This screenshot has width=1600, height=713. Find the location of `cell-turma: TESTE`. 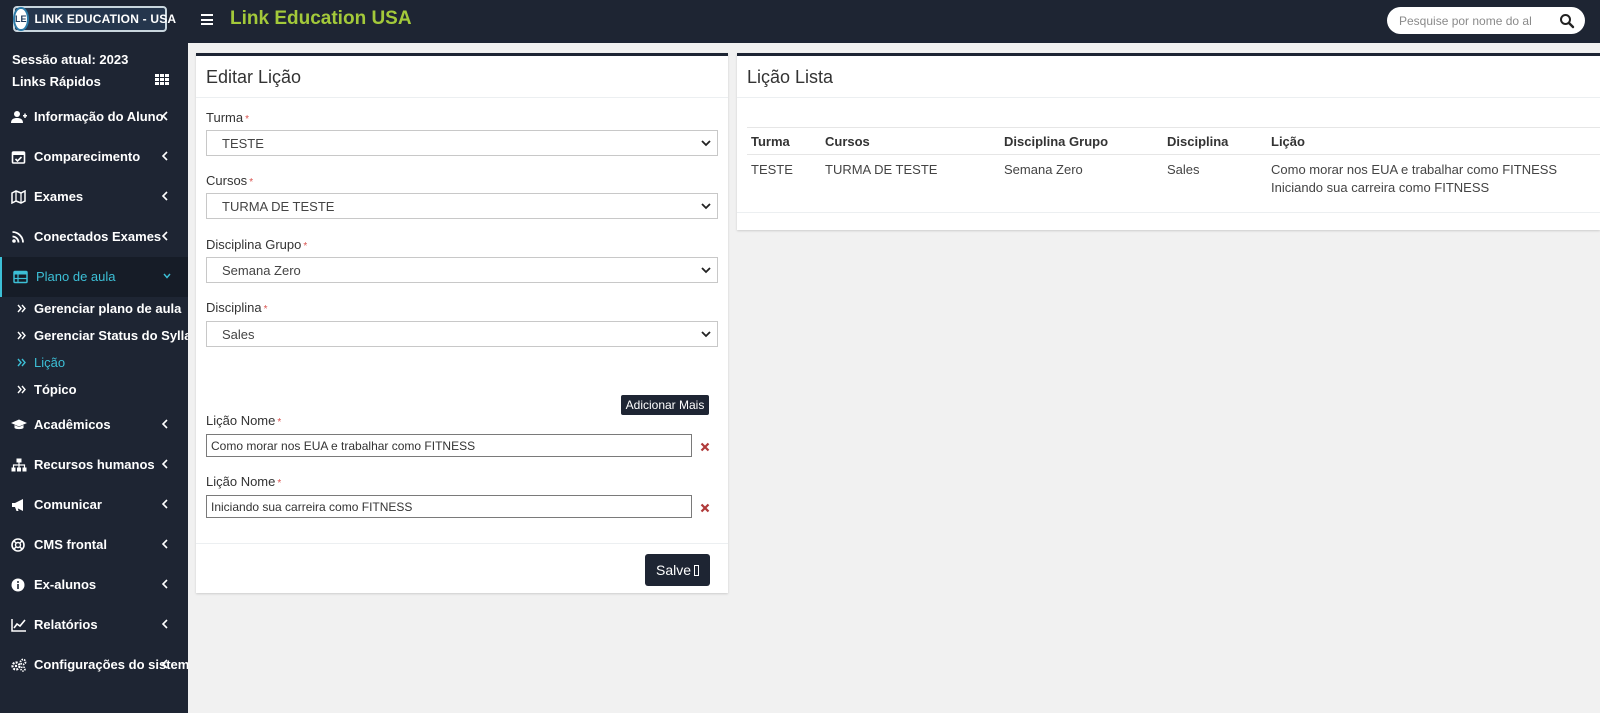

cell-turma: TESTE is located at coordinates (772, 169).